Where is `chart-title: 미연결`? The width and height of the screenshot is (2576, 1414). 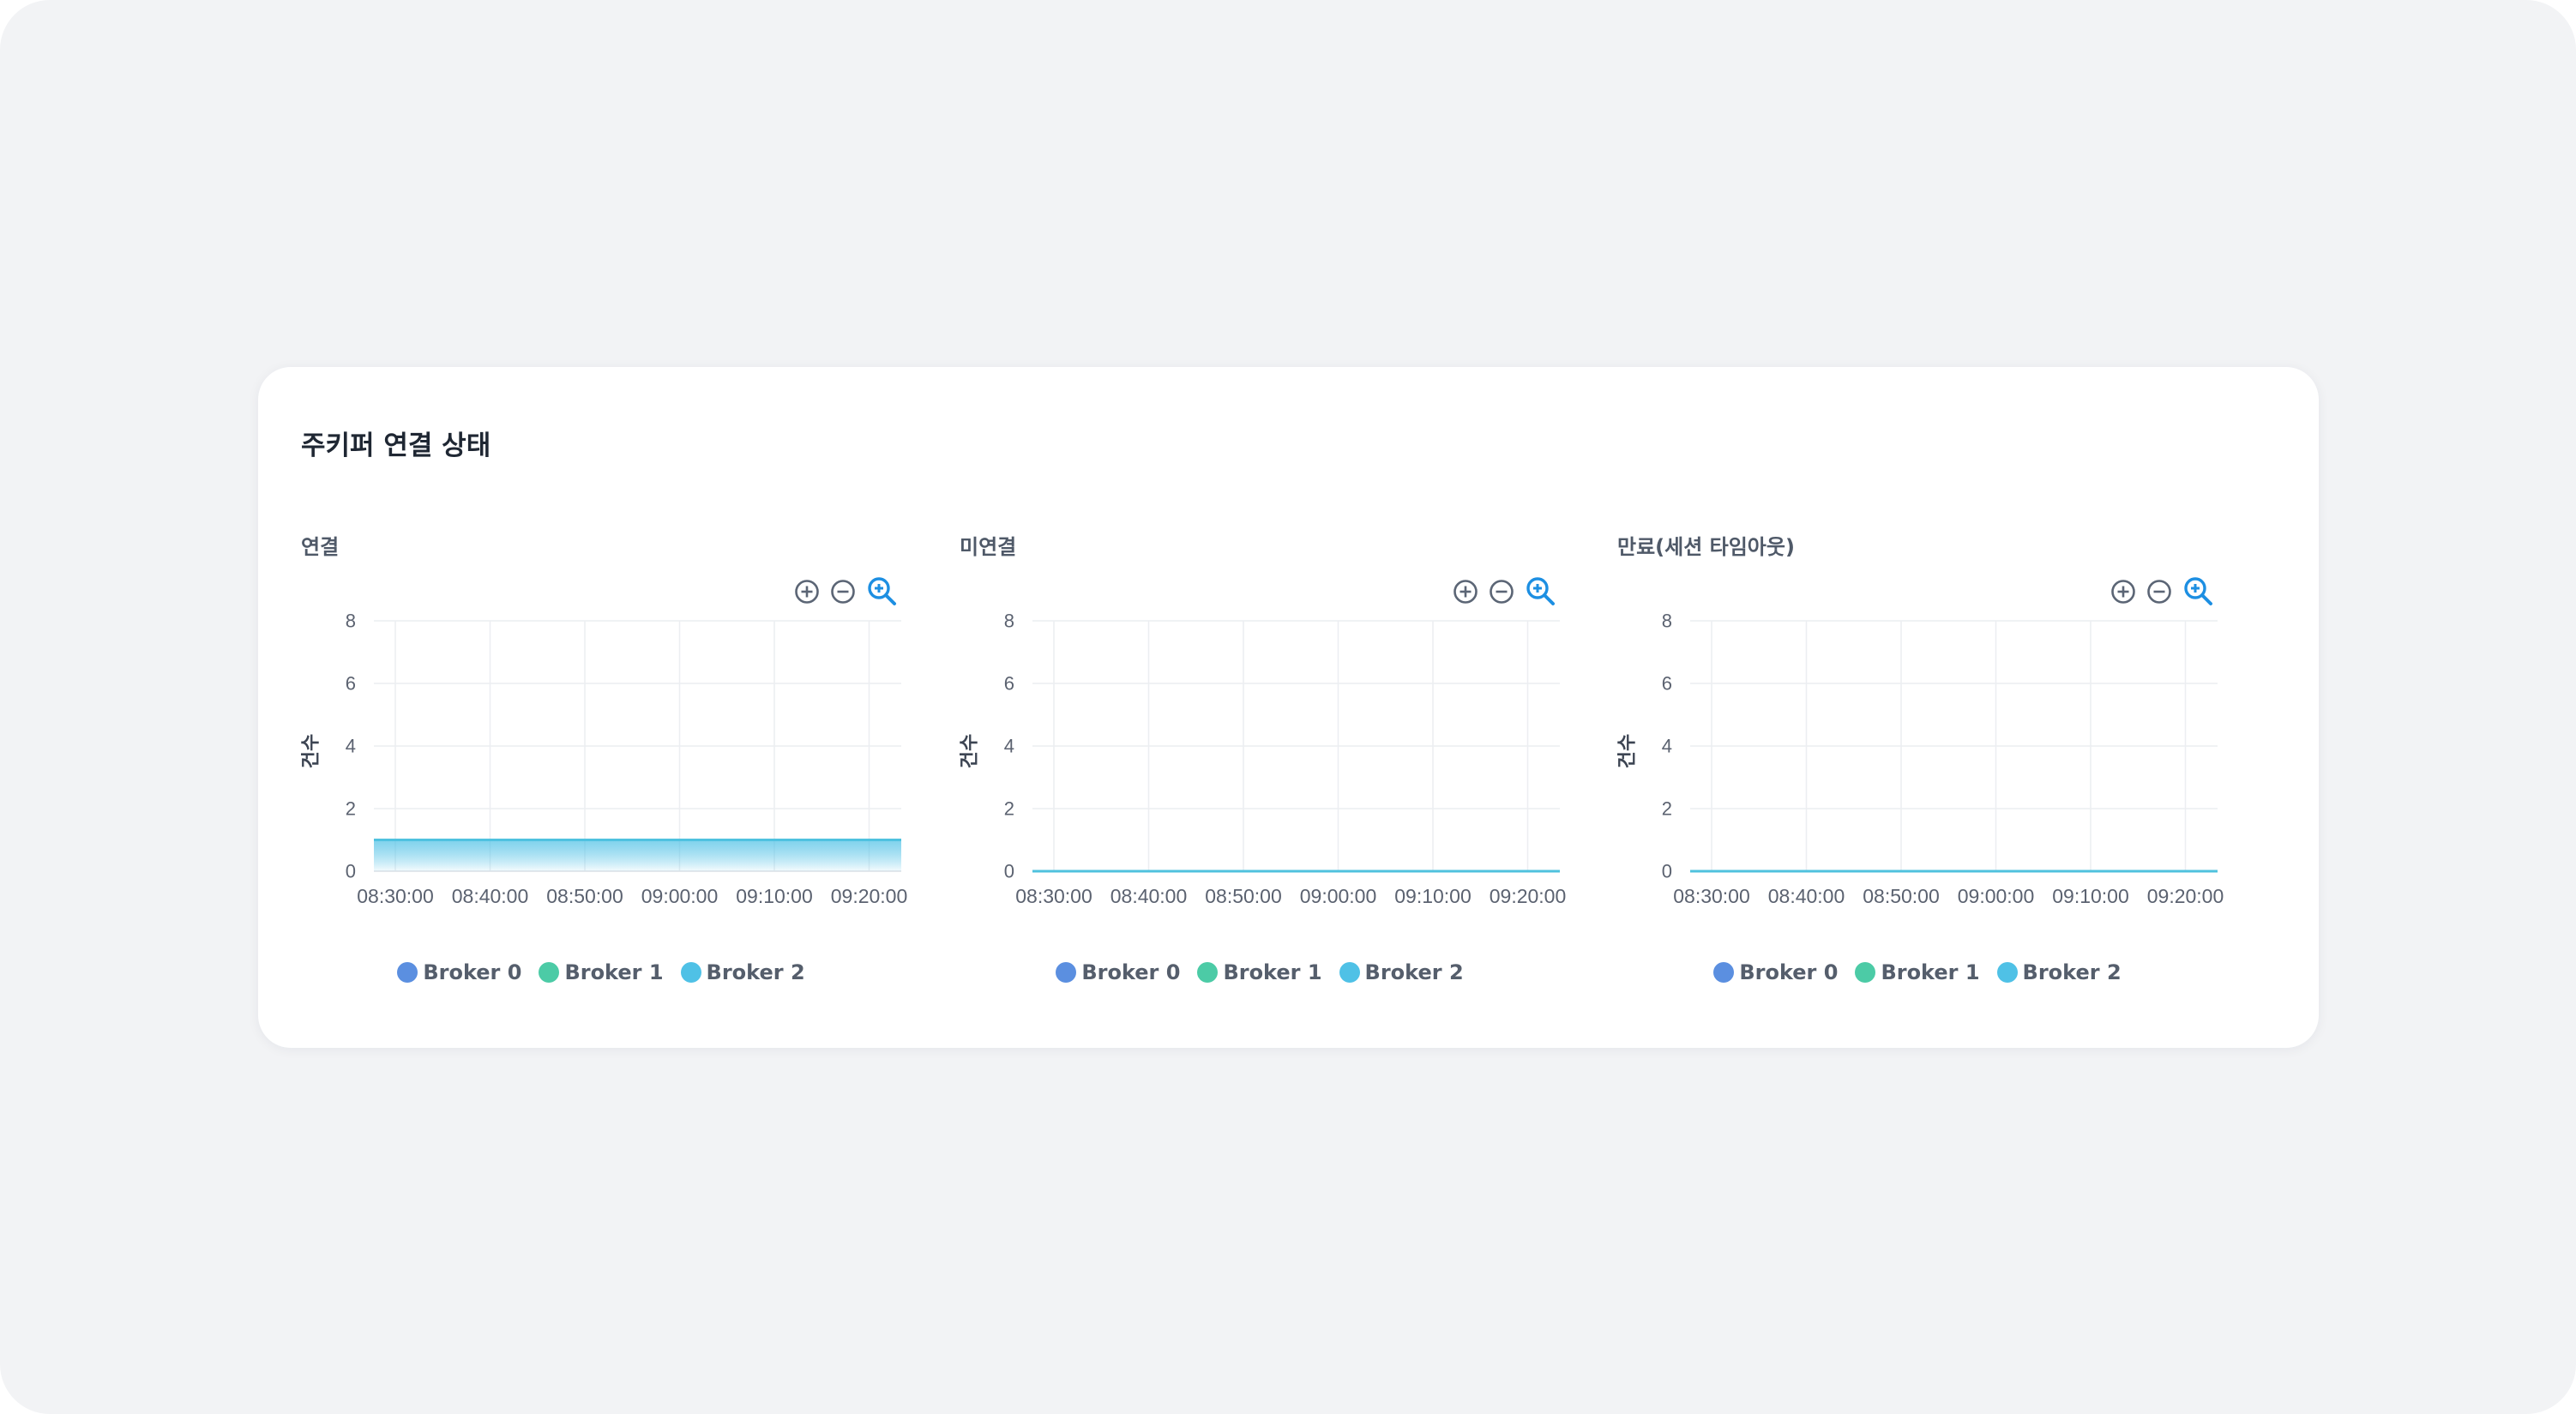
chart-title: 미연결 is located at coordinates (988, 547).